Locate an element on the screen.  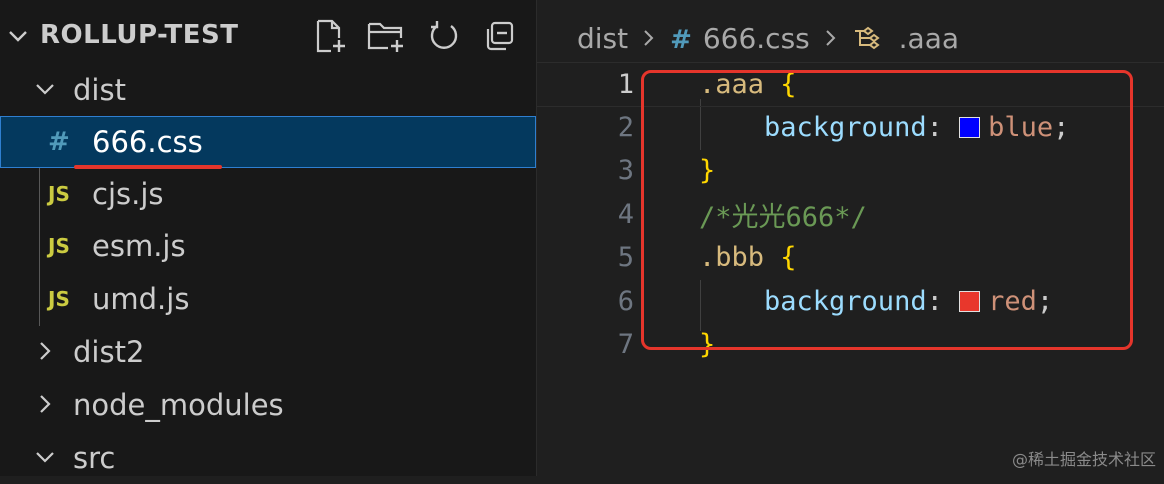
collapse-all-button is located at coordinates (500, 36).